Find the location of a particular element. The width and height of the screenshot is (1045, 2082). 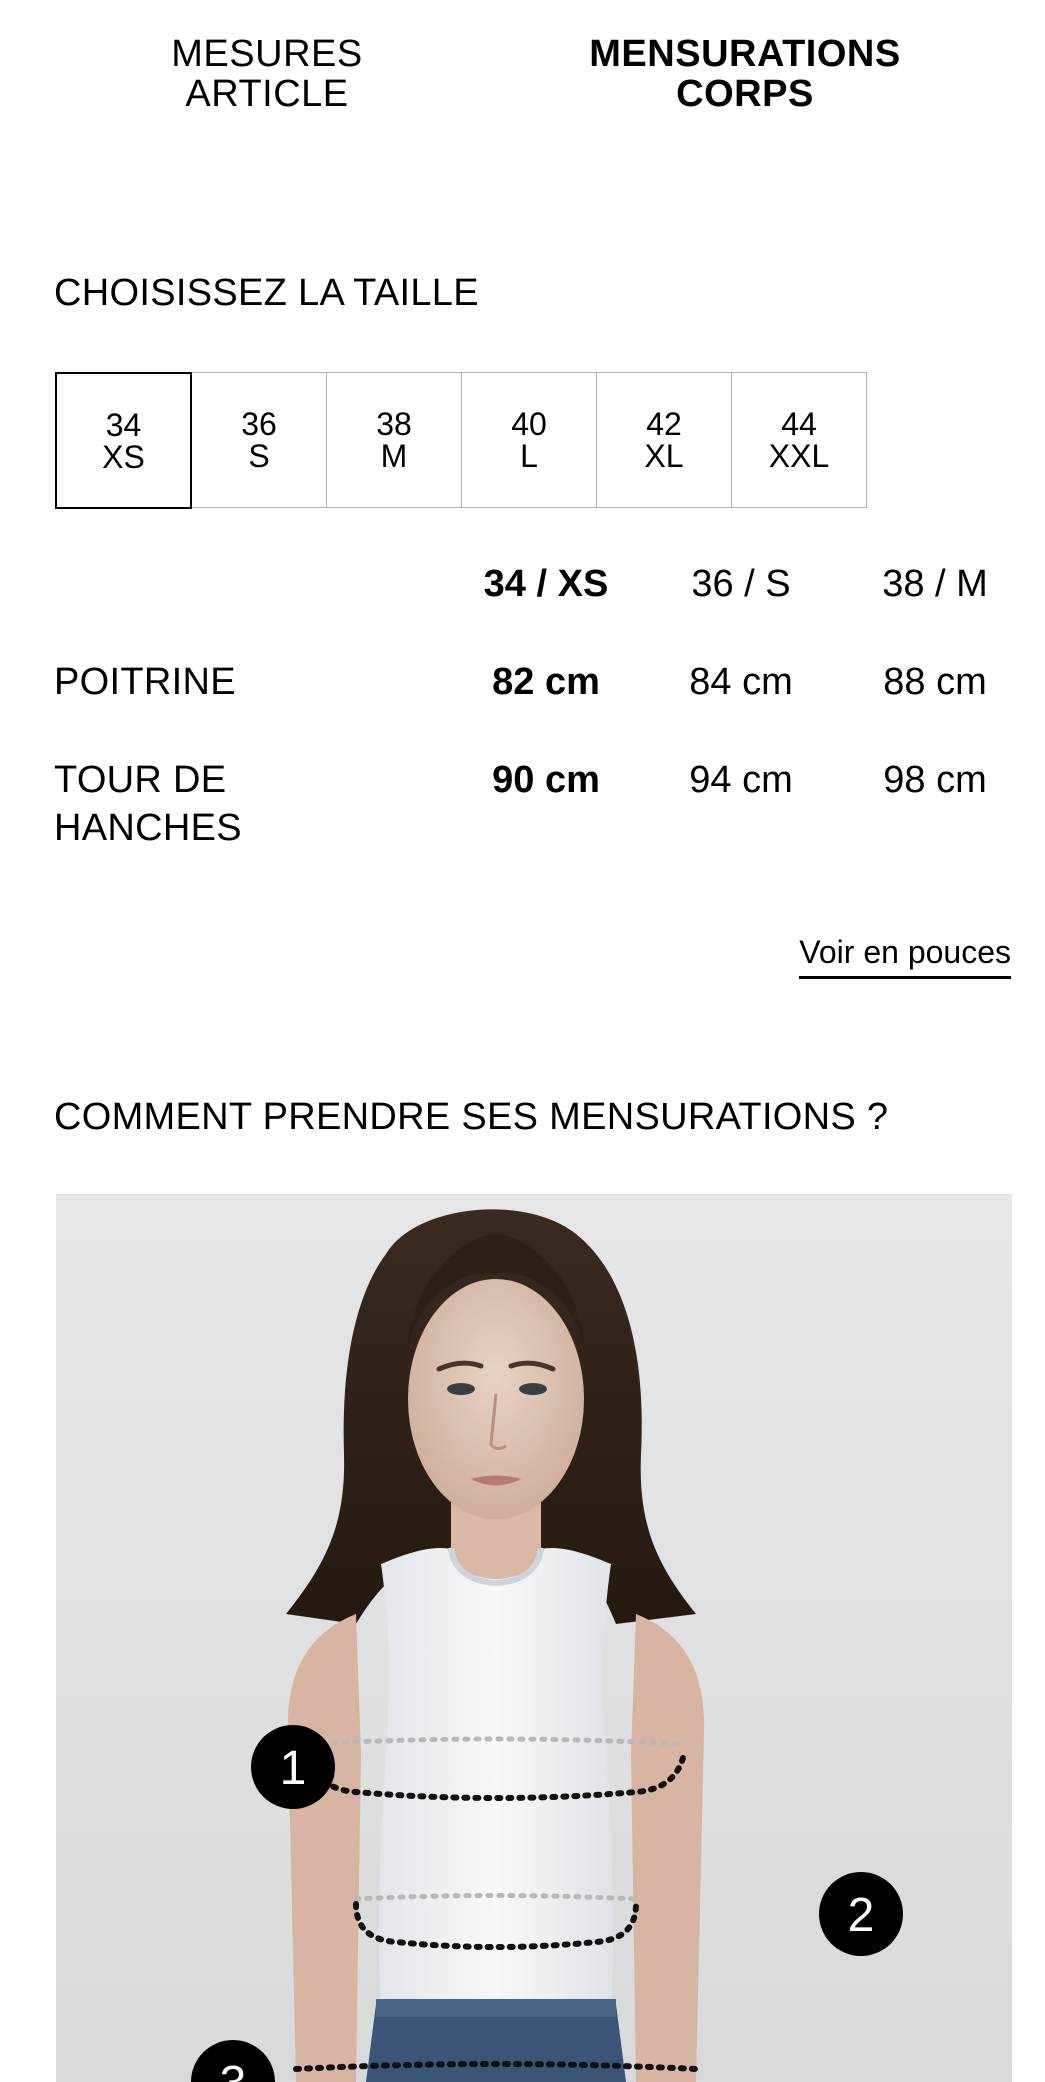

size-number: 34 is located at coordinates (123, 424).